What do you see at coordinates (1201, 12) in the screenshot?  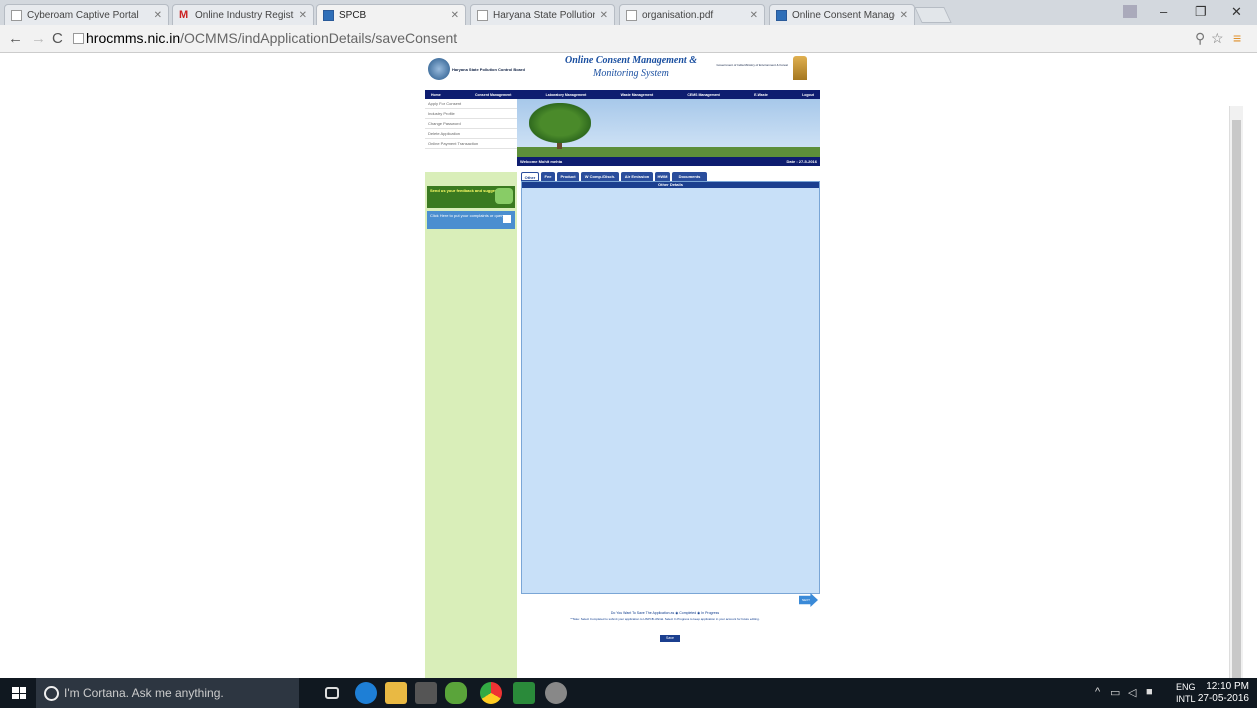 I see `restore-icon: ❐` at bounding box center [1201, 12].